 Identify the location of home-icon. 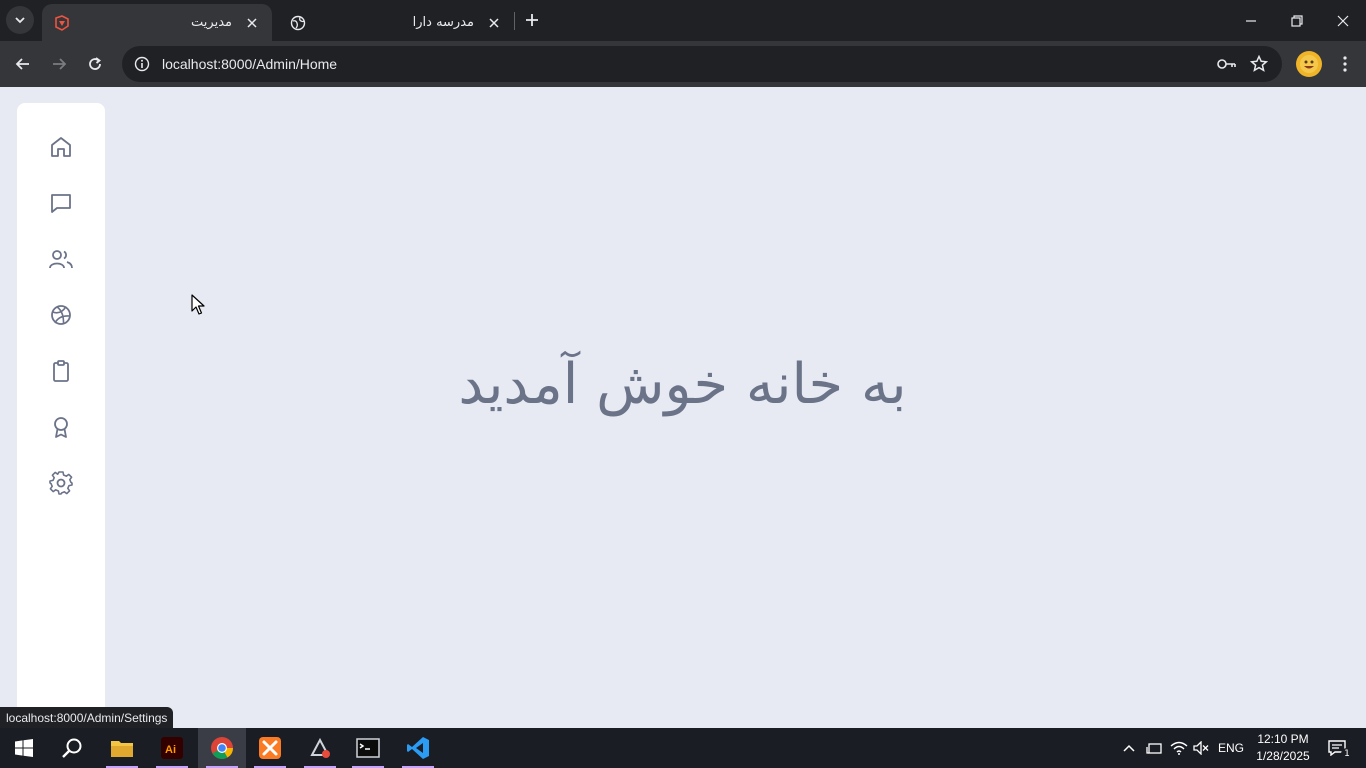
(61, 147).